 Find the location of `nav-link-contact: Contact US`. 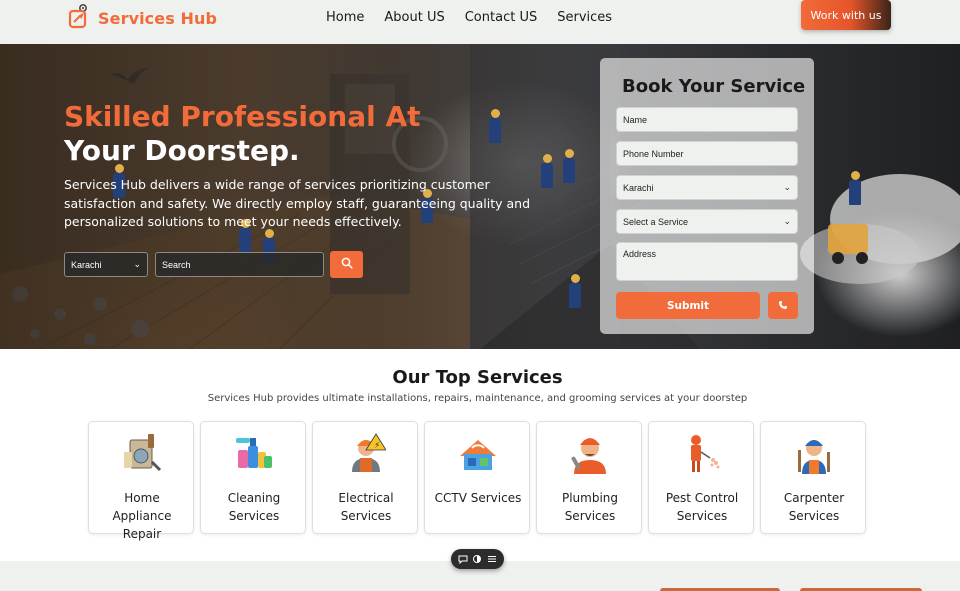

nav-link-contact: Contact US is located at coordinates (501, 17).